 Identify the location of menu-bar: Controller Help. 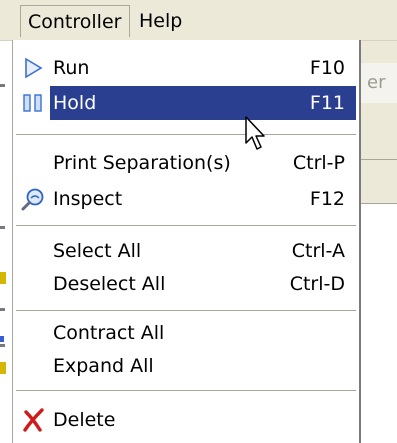
(198, 20).